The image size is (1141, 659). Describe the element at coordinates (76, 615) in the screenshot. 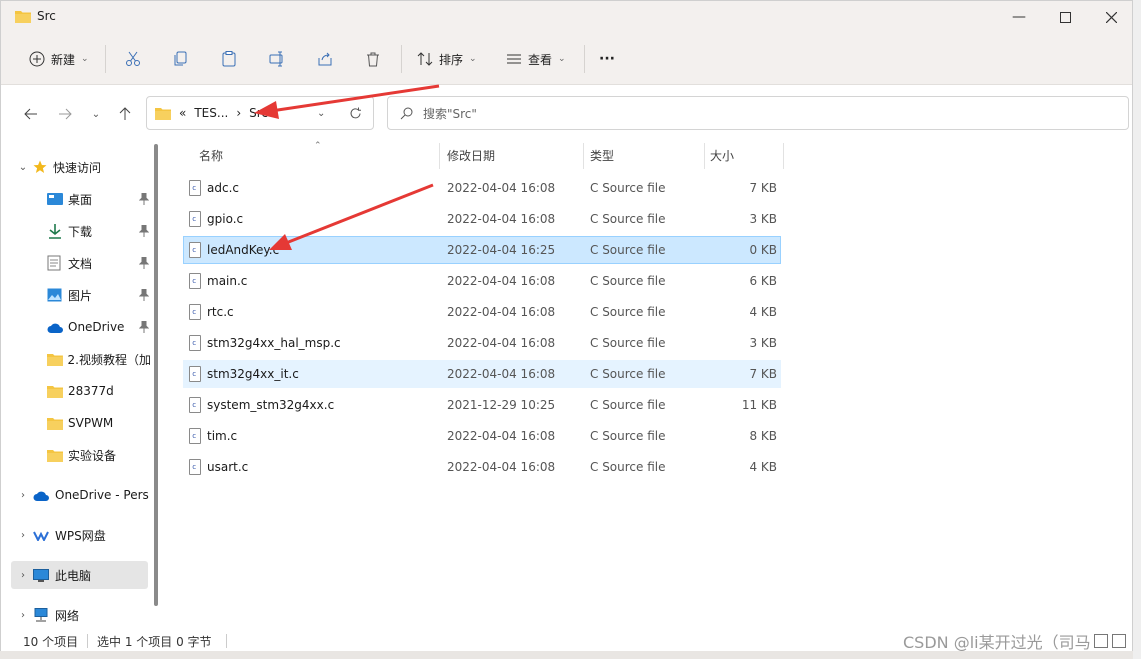

I see `sidebar-item-network: › 网络` at that location.